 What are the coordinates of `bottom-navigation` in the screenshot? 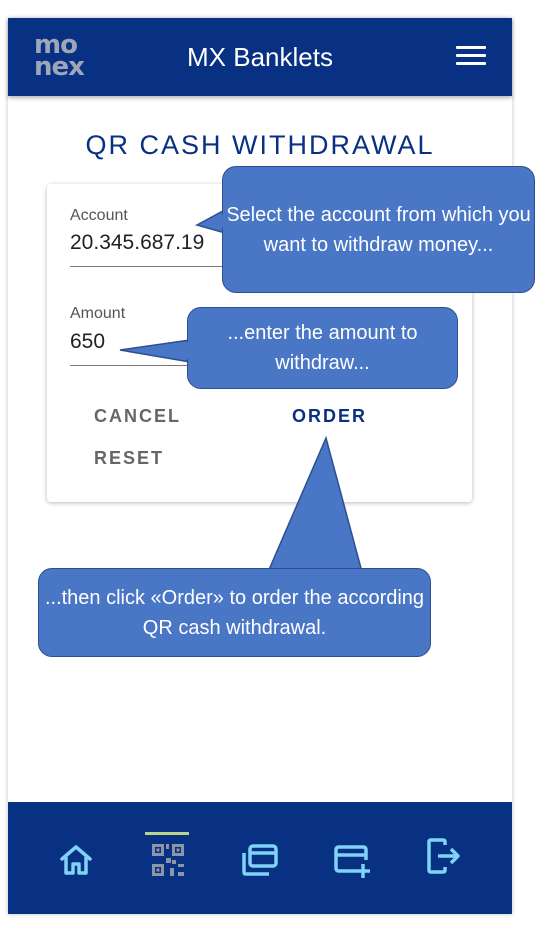 It's located at (260, 858).